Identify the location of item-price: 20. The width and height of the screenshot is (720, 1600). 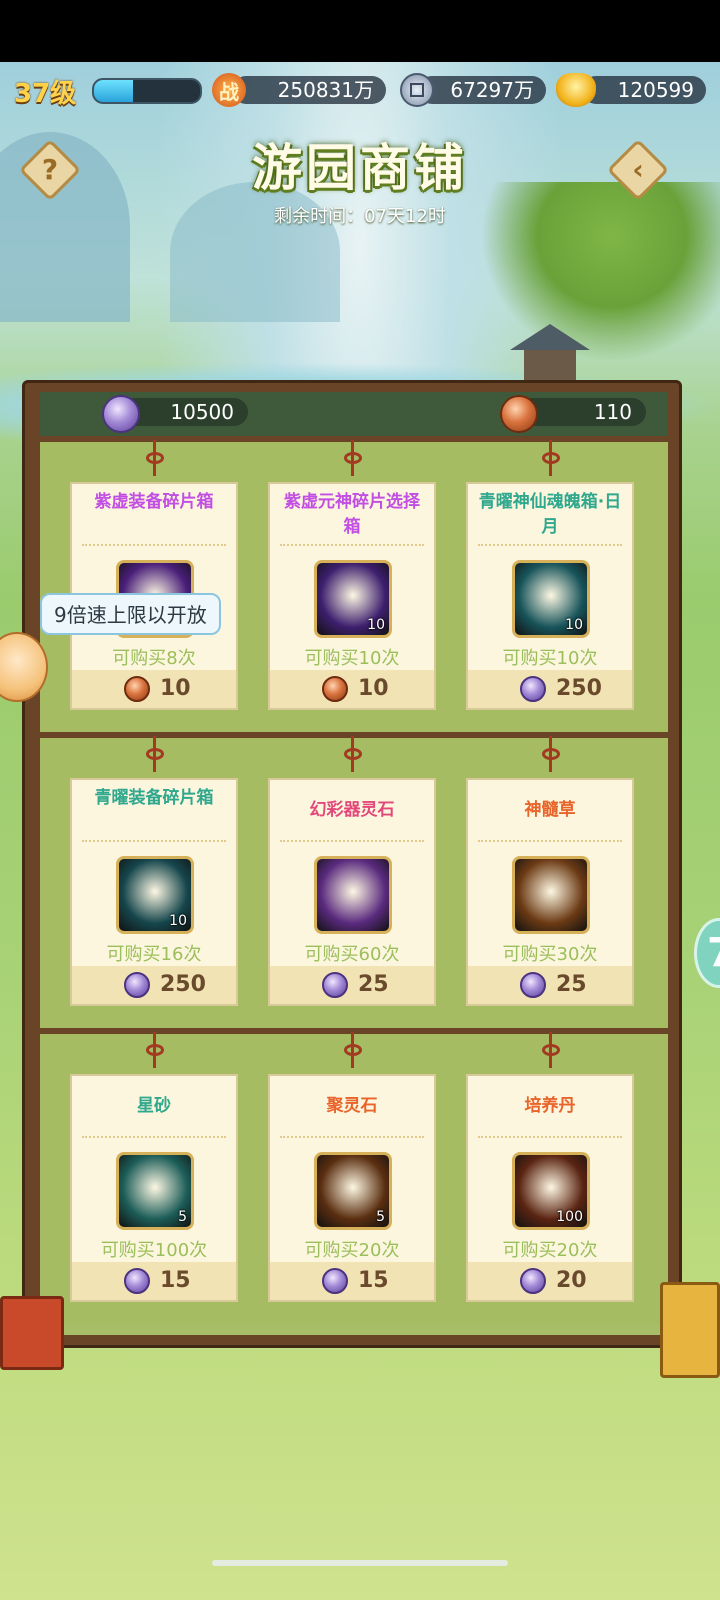
(571, 1280).